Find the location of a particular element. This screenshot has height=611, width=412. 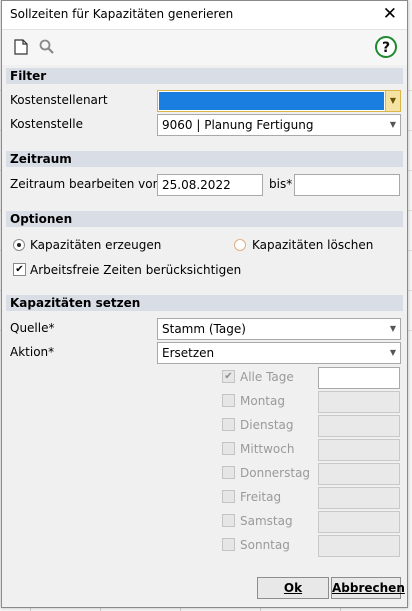

aktion-value: Ersetzen is located at coordinates (188, 353).